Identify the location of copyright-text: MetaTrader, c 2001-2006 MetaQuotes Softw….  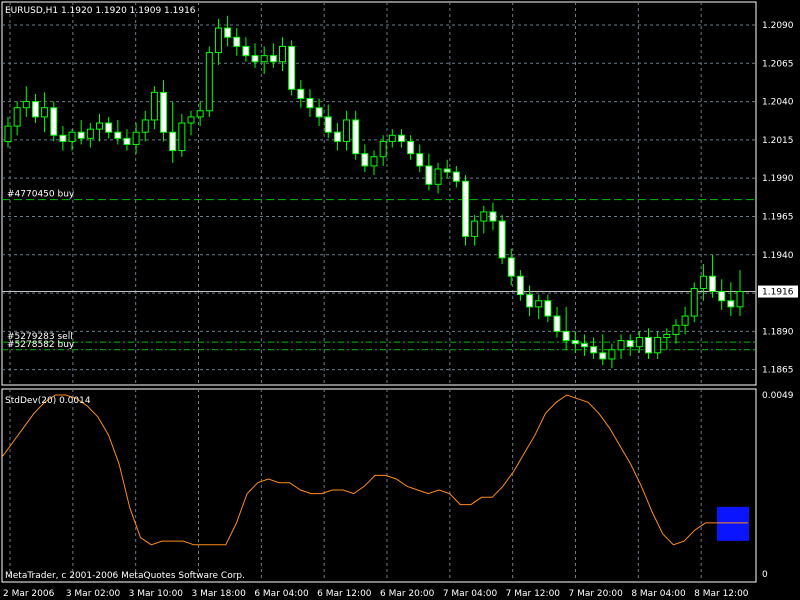
(125, 576).